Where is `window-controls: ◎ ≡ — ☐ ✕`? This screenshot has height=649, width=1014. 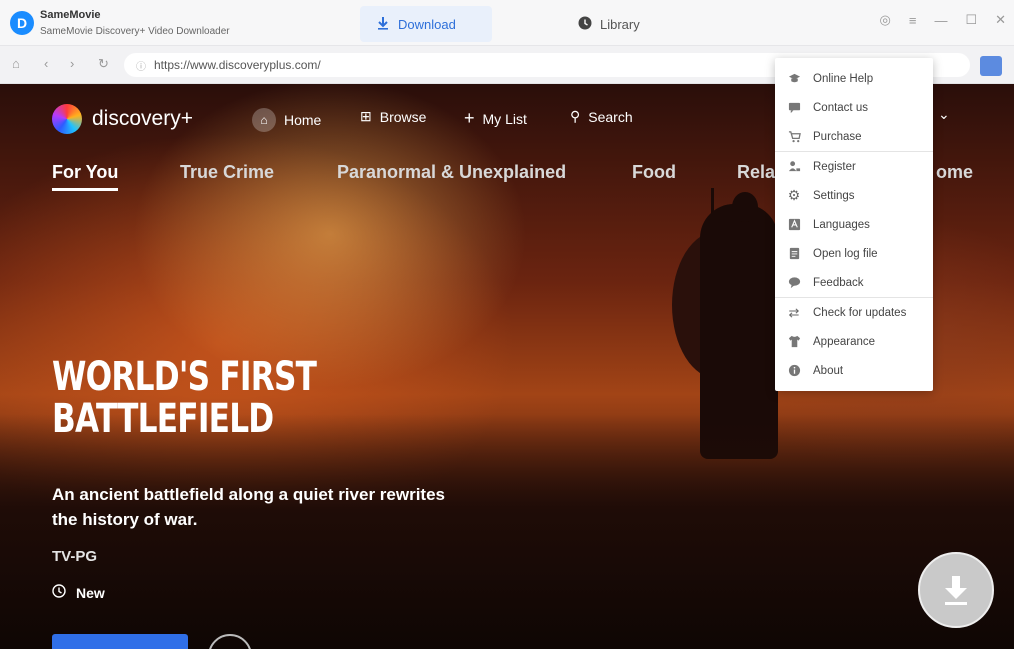
window-controls: ◎ ≡ — ☐ ✕ is located at coordinates (943, 20).